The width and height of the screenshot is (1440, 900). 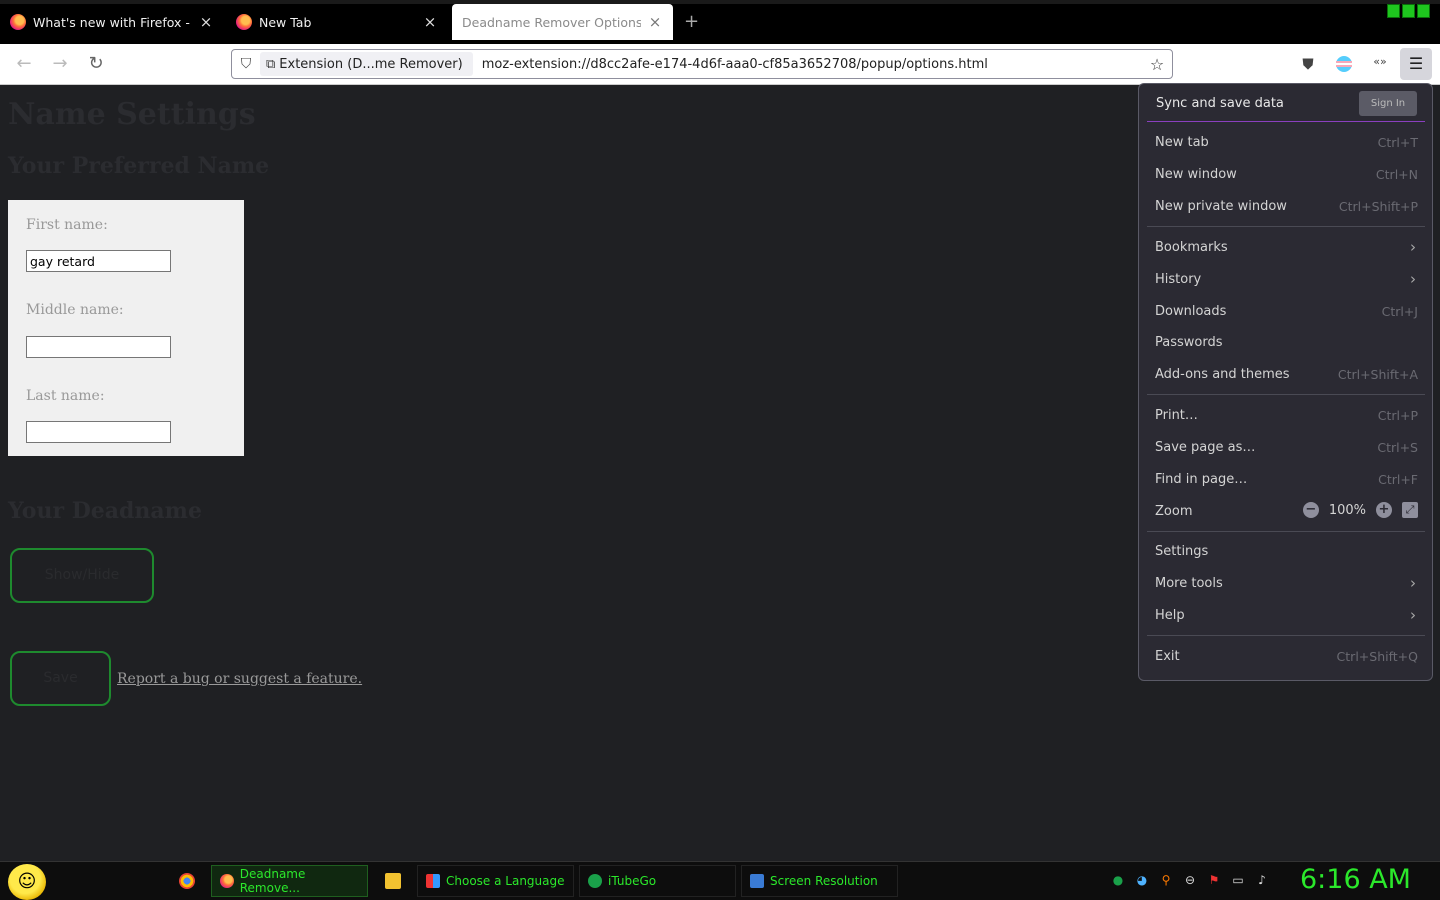 What do you see at coordinates (1142, 880) in the screenshot?
I see `network-globe-icon: ◕` at bounding box center [1142, 880].